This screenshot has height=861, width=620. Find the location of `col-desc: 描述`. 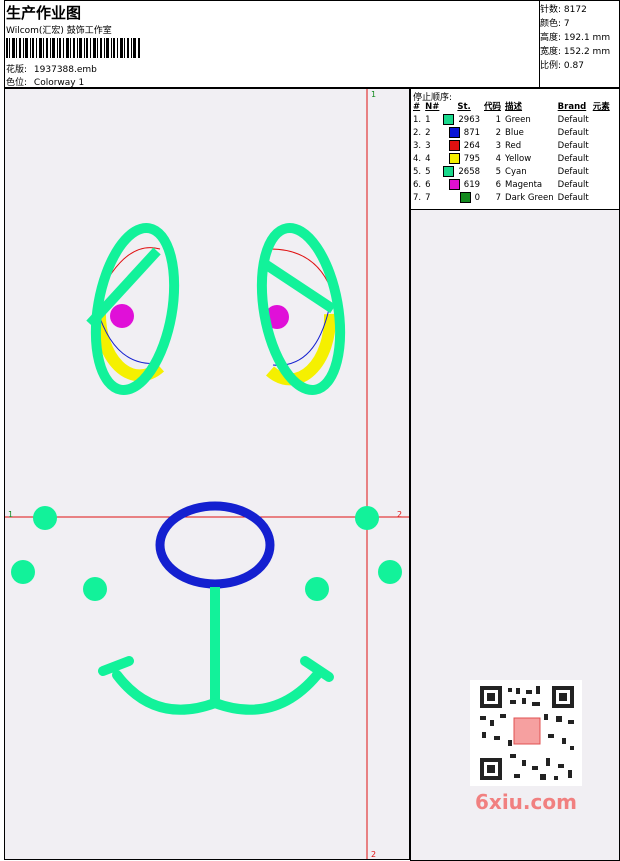

col-desc: 描述 is located at coordinates (514, 107).